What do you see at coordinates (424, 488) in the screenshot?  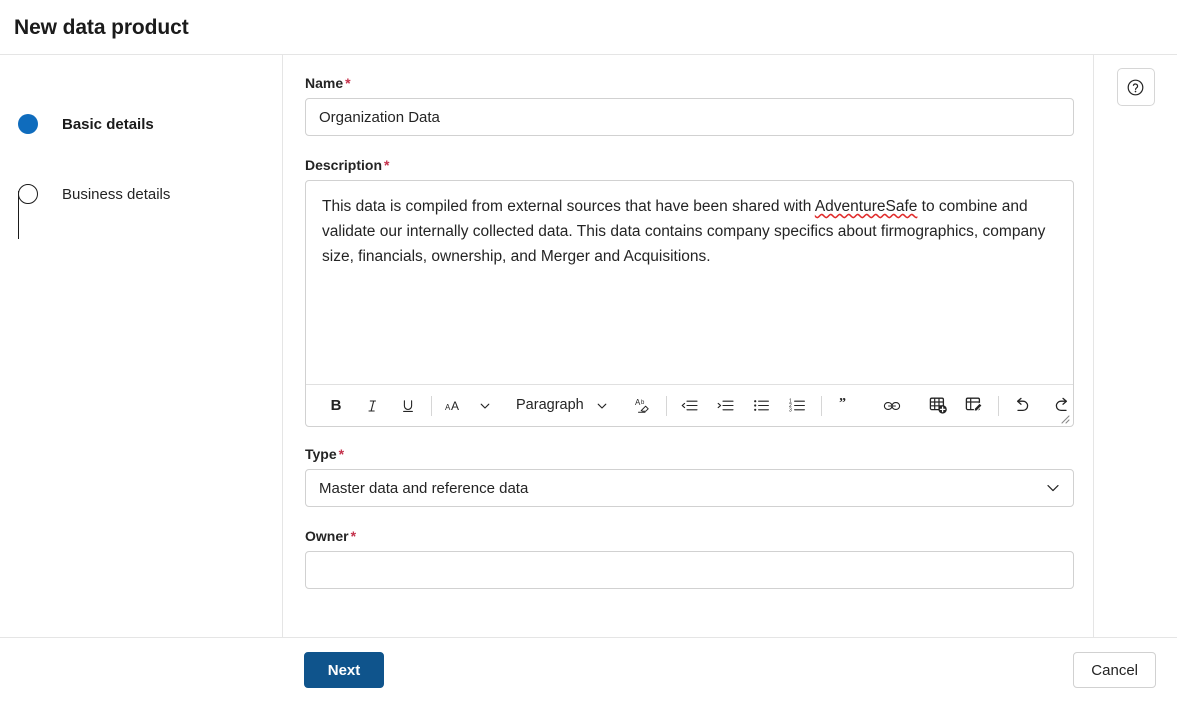 I see `type-selected-value: Master data and reference data` at bounding box center [424, 488].